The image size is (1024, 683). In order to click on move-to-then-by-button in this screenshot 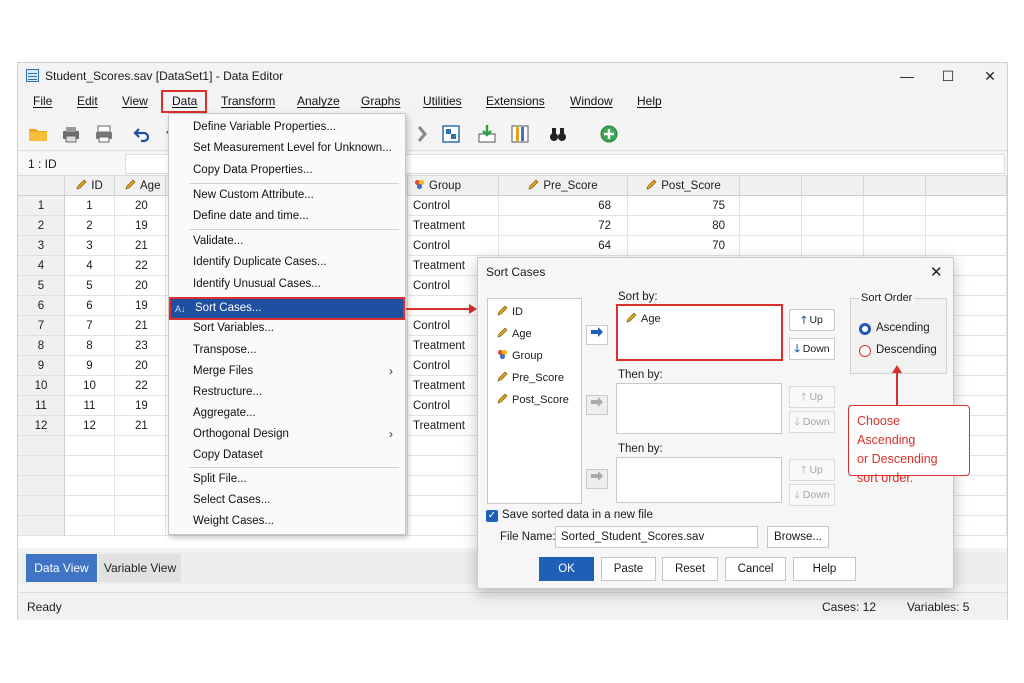, I will do `click(597, 405)`.